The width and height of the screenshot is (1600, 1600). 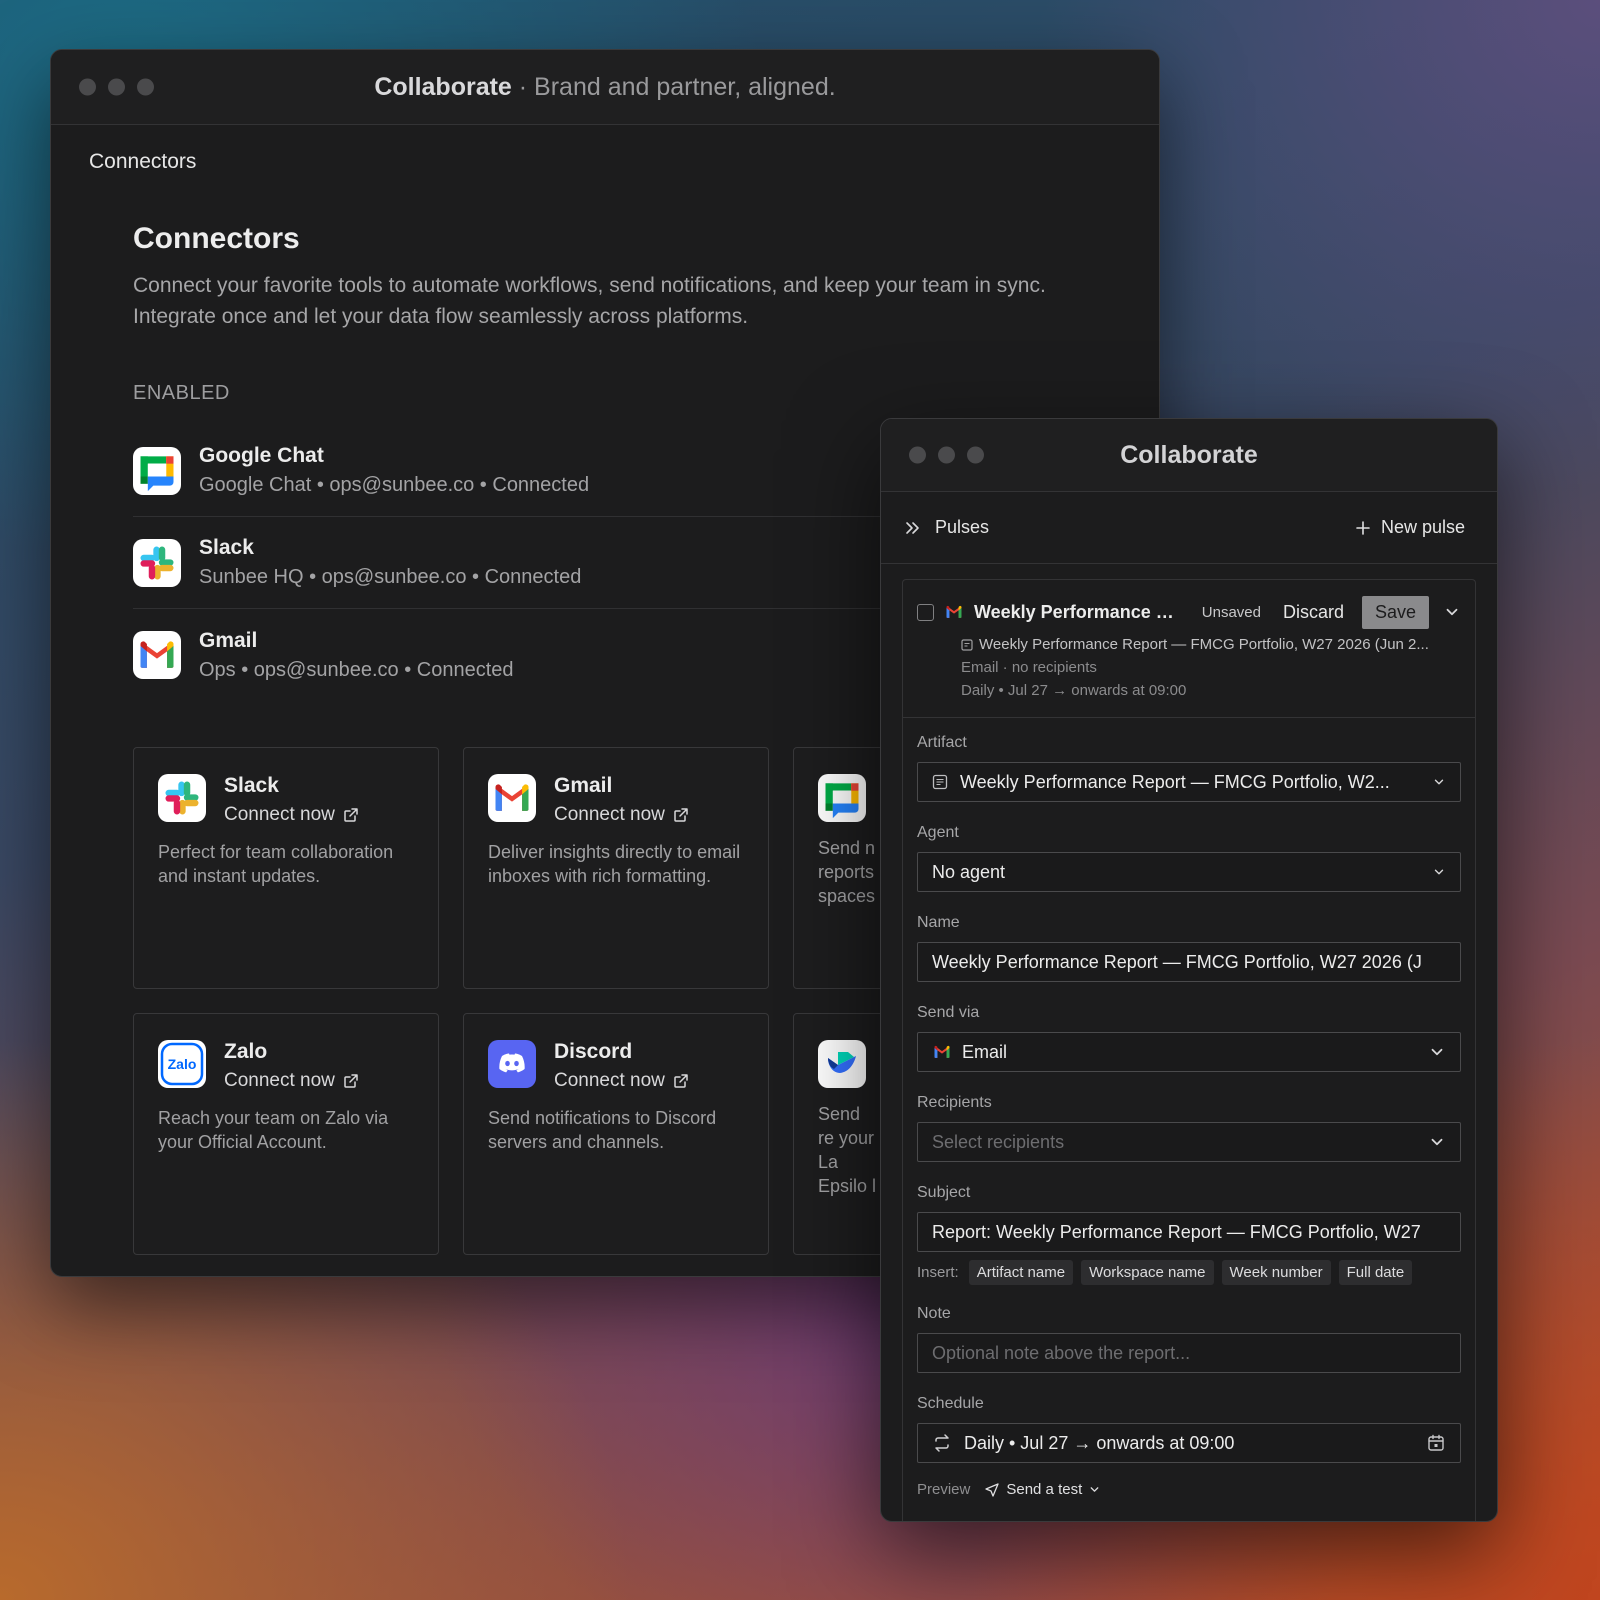 What do you see at coordinates (226, 547) in the screenshot?
I see `connector-name: Slack` at bounding box center [226, 547].